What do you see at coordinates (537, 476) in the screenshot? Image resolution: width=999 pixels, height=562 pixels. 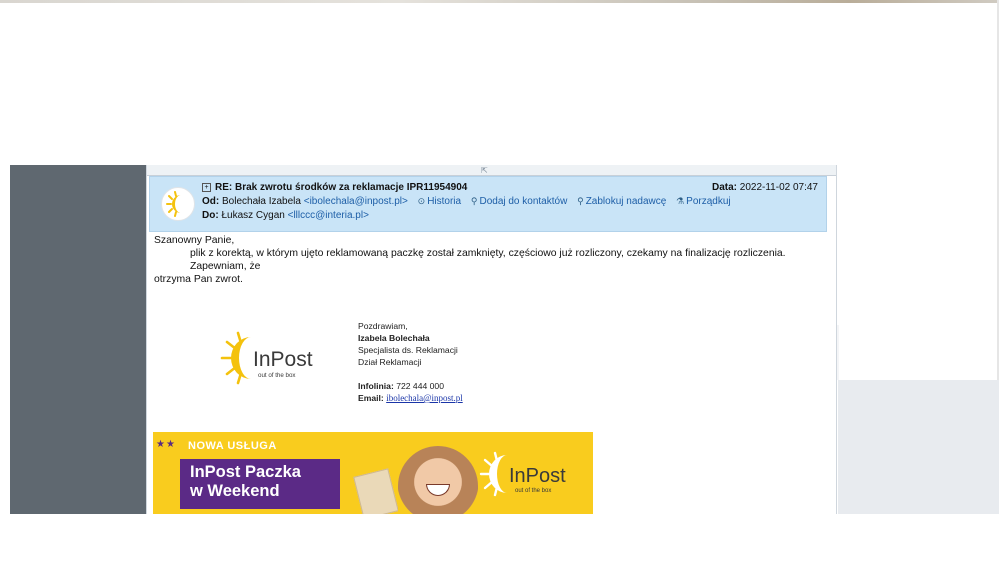 I see `banner-logo-text: InPost` at bounding box center [537, 476].